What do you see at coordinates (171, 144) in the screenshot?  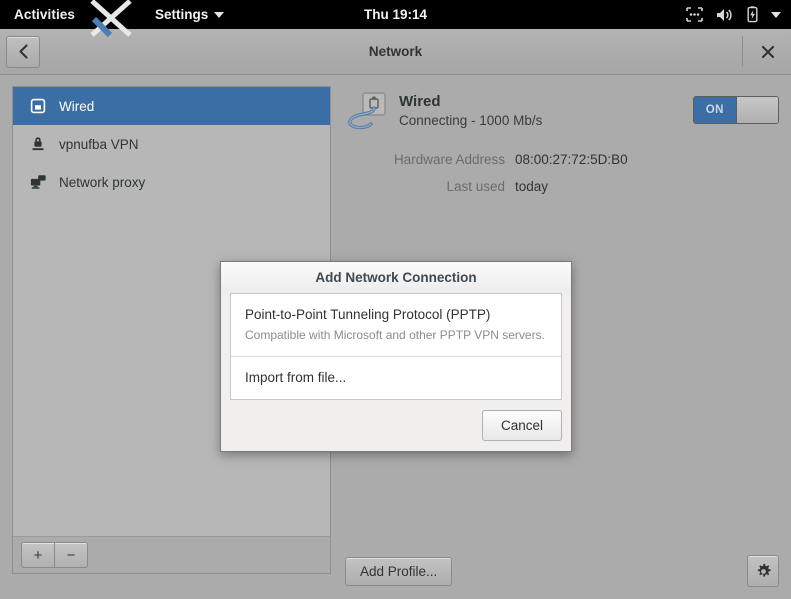 I see `sidebar-item-vpn: vpnufba VPN` at bounding box center [171, 144].